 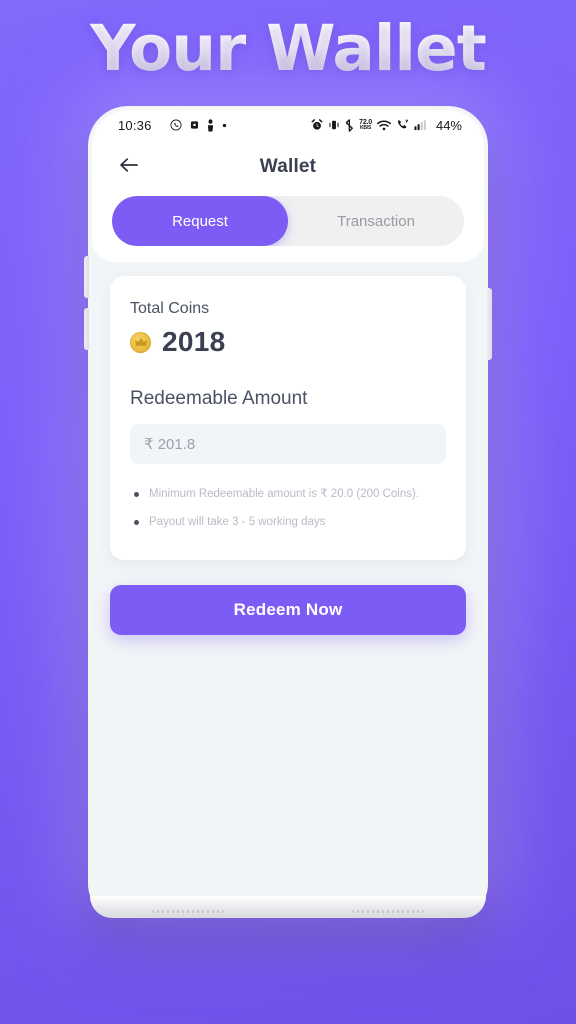 What do you see at coordinates (317, 125) in the screenshot?
I see `alarm-icon` at bounding box center [317, 125].